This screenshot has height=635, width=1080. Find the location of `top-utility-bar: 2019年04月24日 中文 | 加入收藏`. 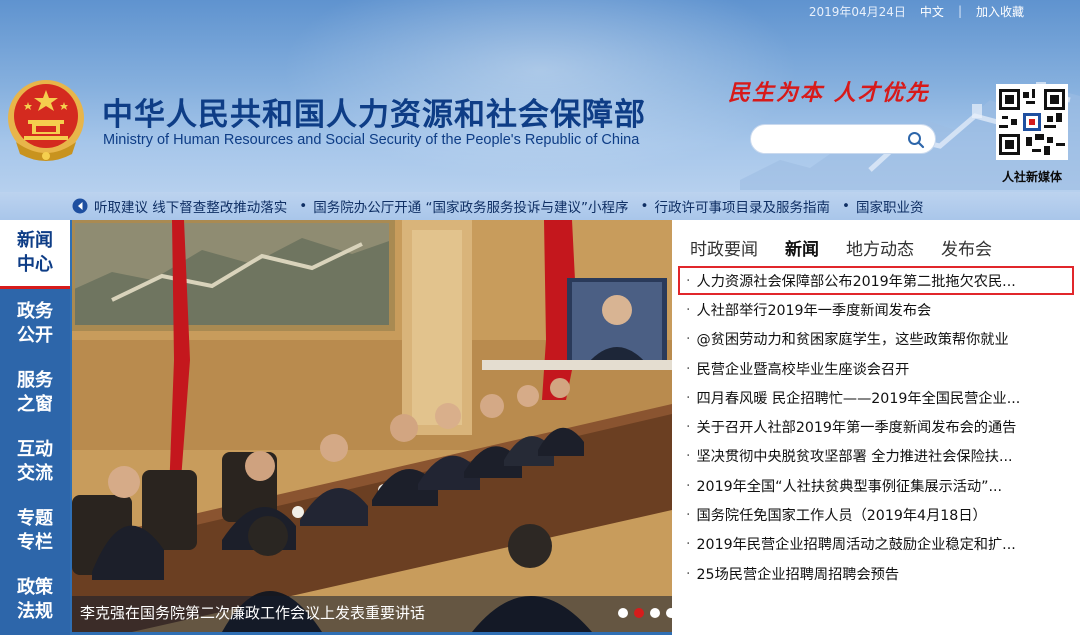

top-utility-bar: 2019年04月24日 中文 | 加入收藏 is located at coordinates (540, 11).